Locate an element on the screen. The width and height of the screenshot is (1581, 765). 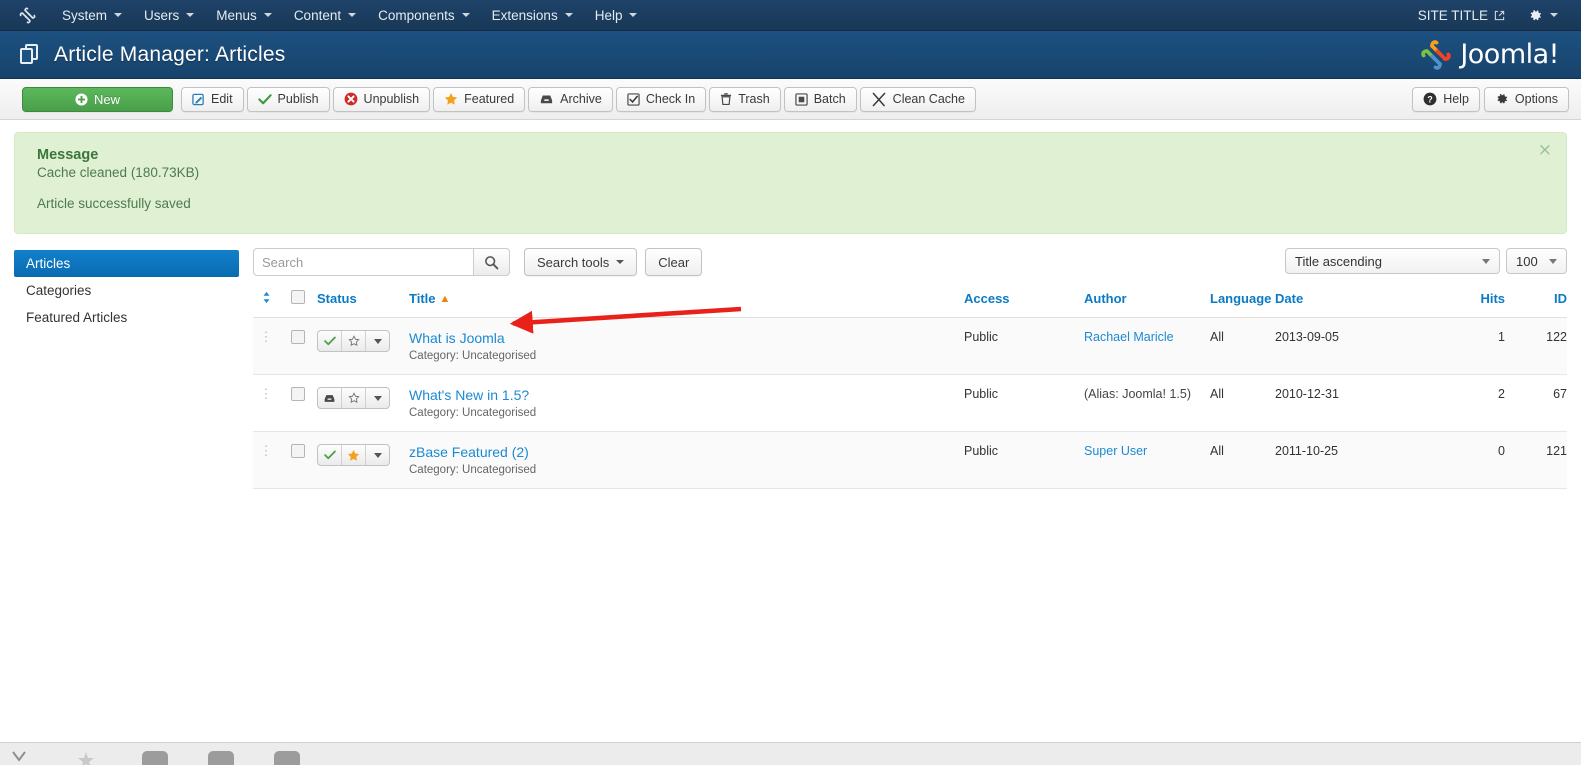
article-title-link: What's New in 1.5? is located at coordinates (469, 395).